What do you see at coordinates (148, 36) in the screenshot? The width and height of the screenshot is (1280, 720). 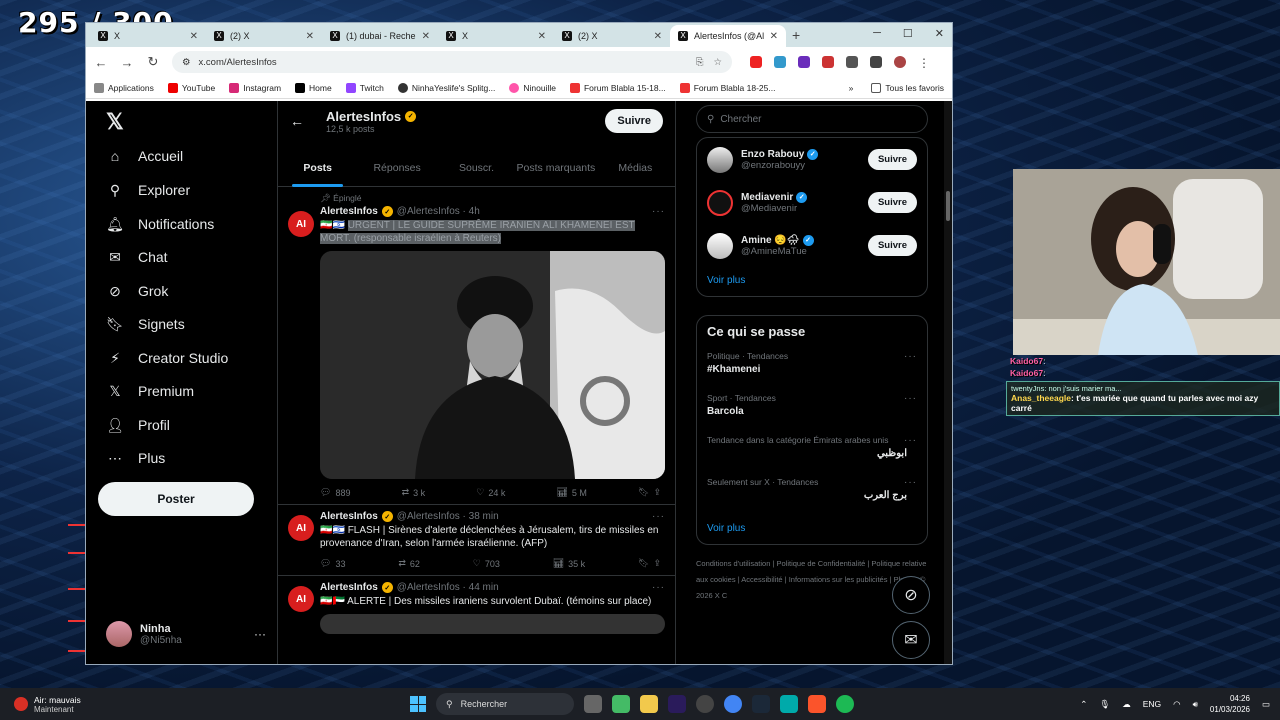 I see `browser-tab: X X ✕` at bounding box center [148, 36].